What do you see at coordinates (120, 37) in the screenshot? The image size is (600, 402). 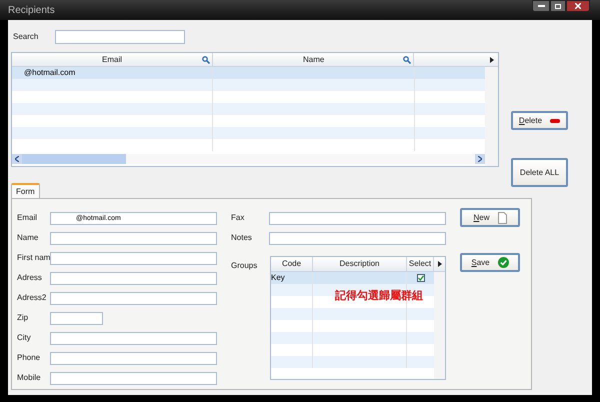 I see `search-field` at bounding box center [120, 37].